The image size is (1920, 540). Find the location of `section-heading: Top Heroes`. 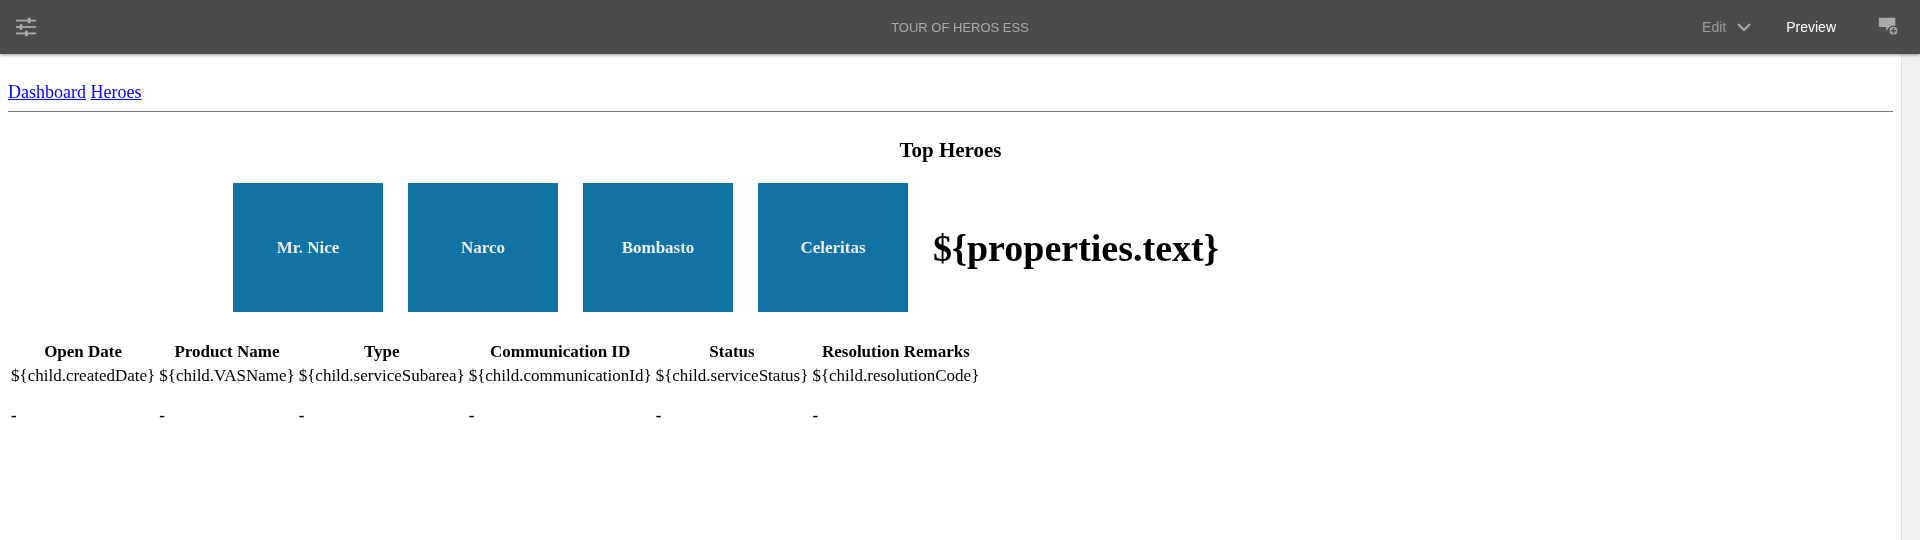

section-heading: Top Heroes is located at coordinates (950, 150).